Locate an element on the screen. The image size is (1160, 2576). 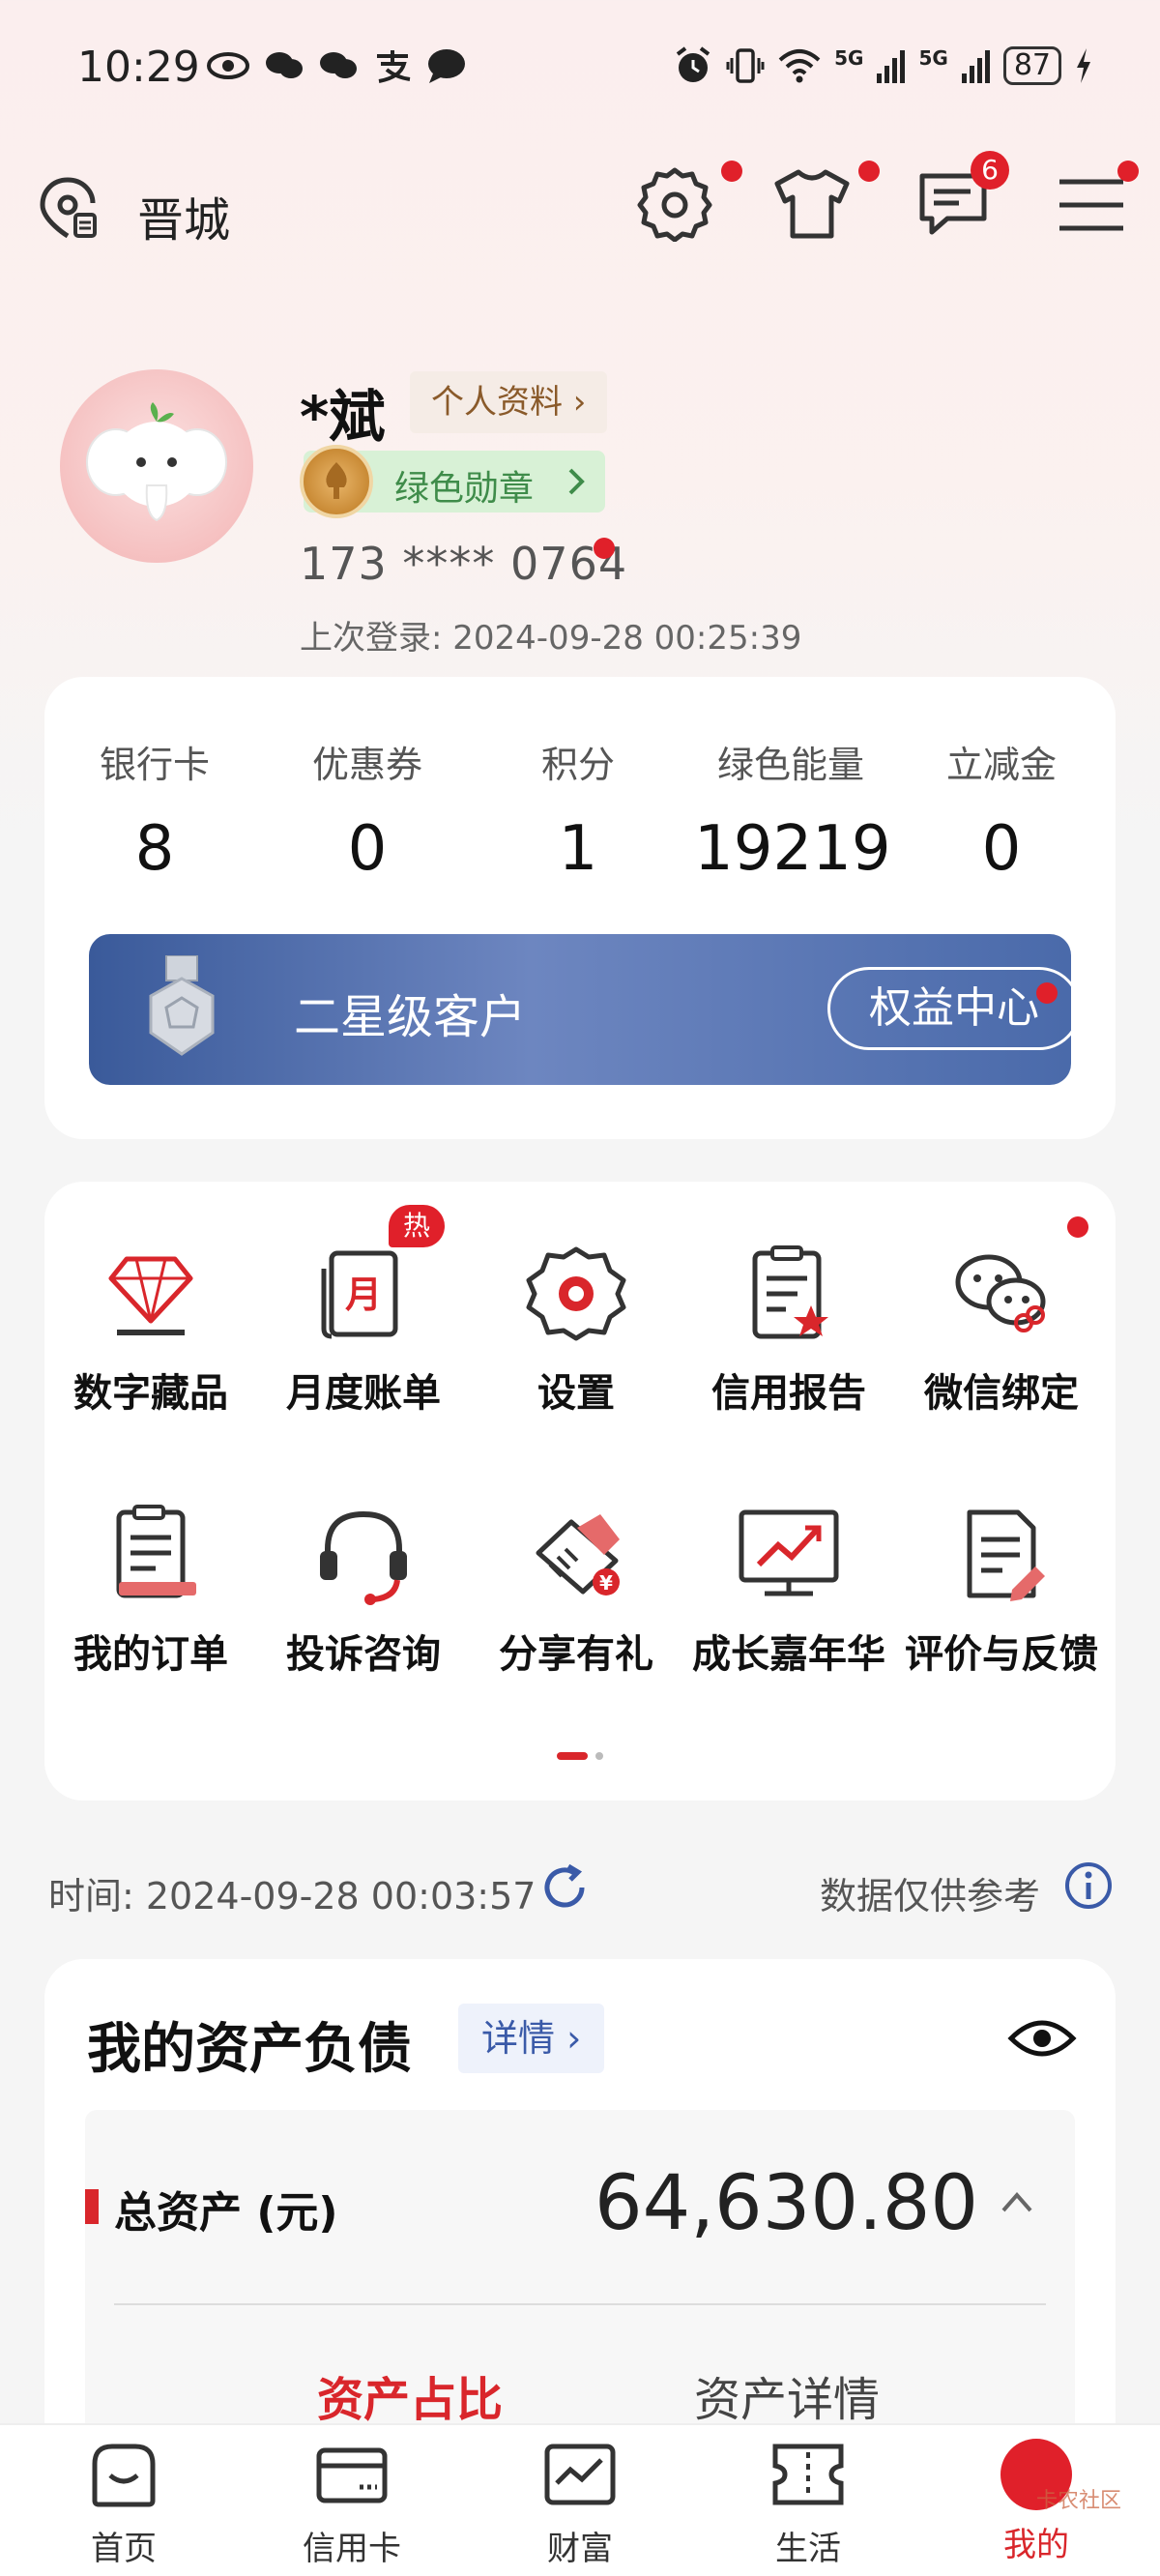
signal-icon is located at coordinates (892, 65).